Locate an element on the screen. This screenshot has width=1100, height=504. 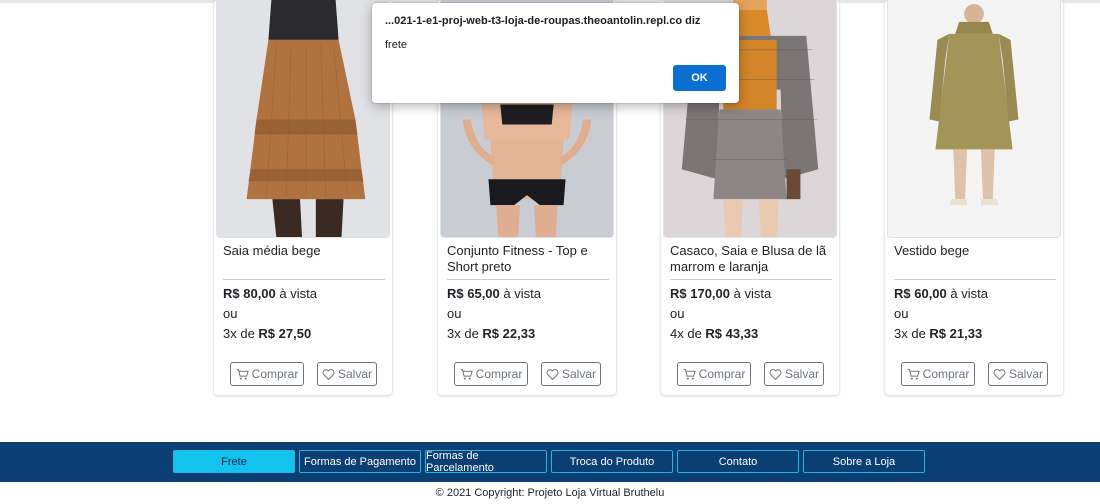
nav-sobre-loja: Sobre a Loja is located at coordinates (864, 461).